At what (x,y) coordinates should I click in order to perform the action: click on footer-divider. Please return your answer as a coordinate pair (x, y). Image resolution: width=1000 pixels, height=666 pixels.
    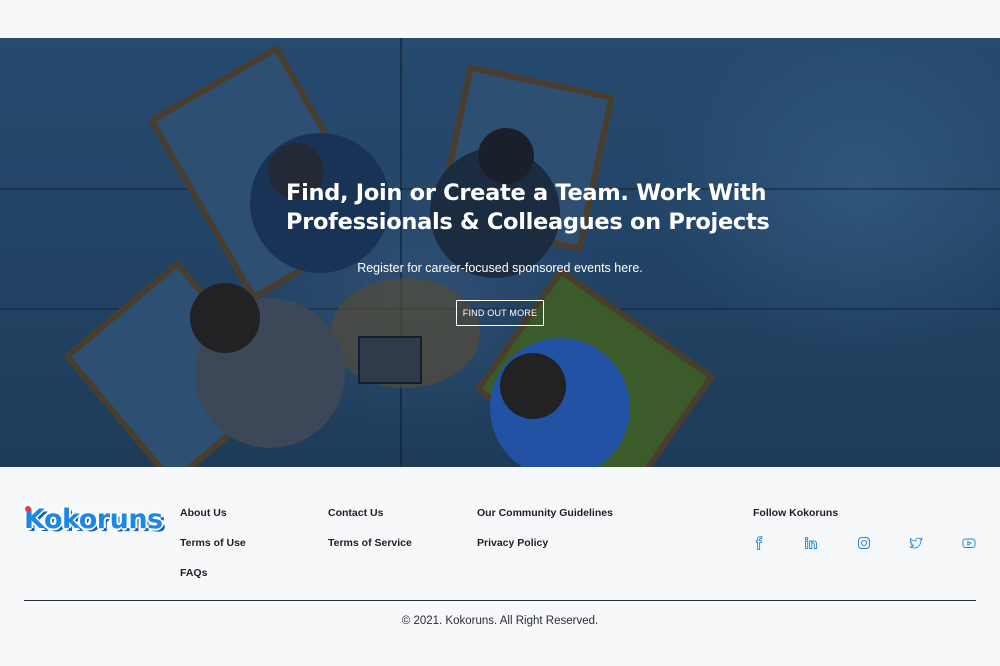
    Looking at the image, I should click on (500, 600).